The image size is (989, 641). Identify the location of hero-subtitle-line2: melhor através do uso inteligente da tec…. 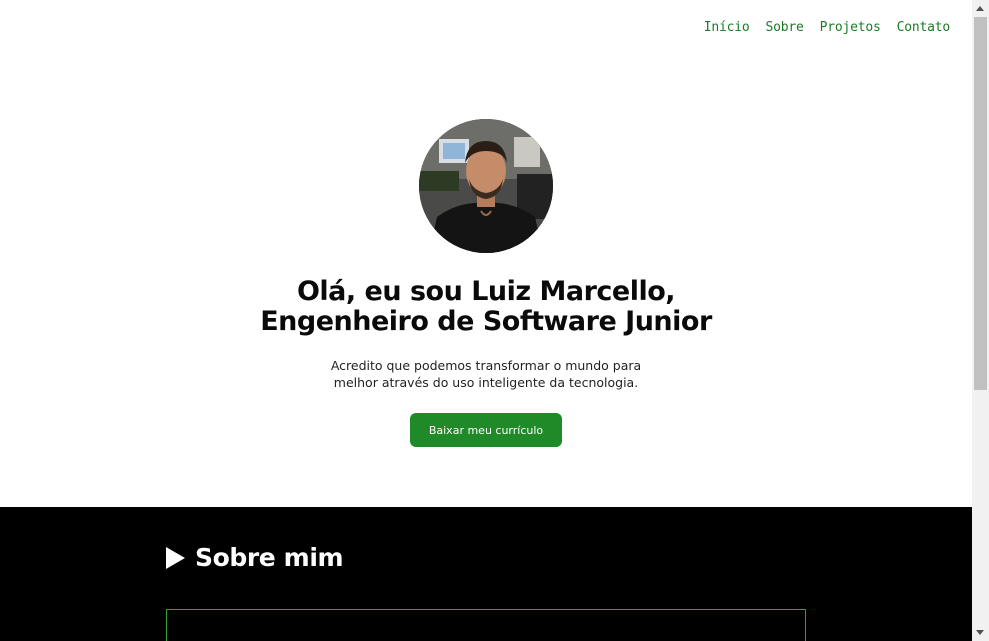
(486, 382).